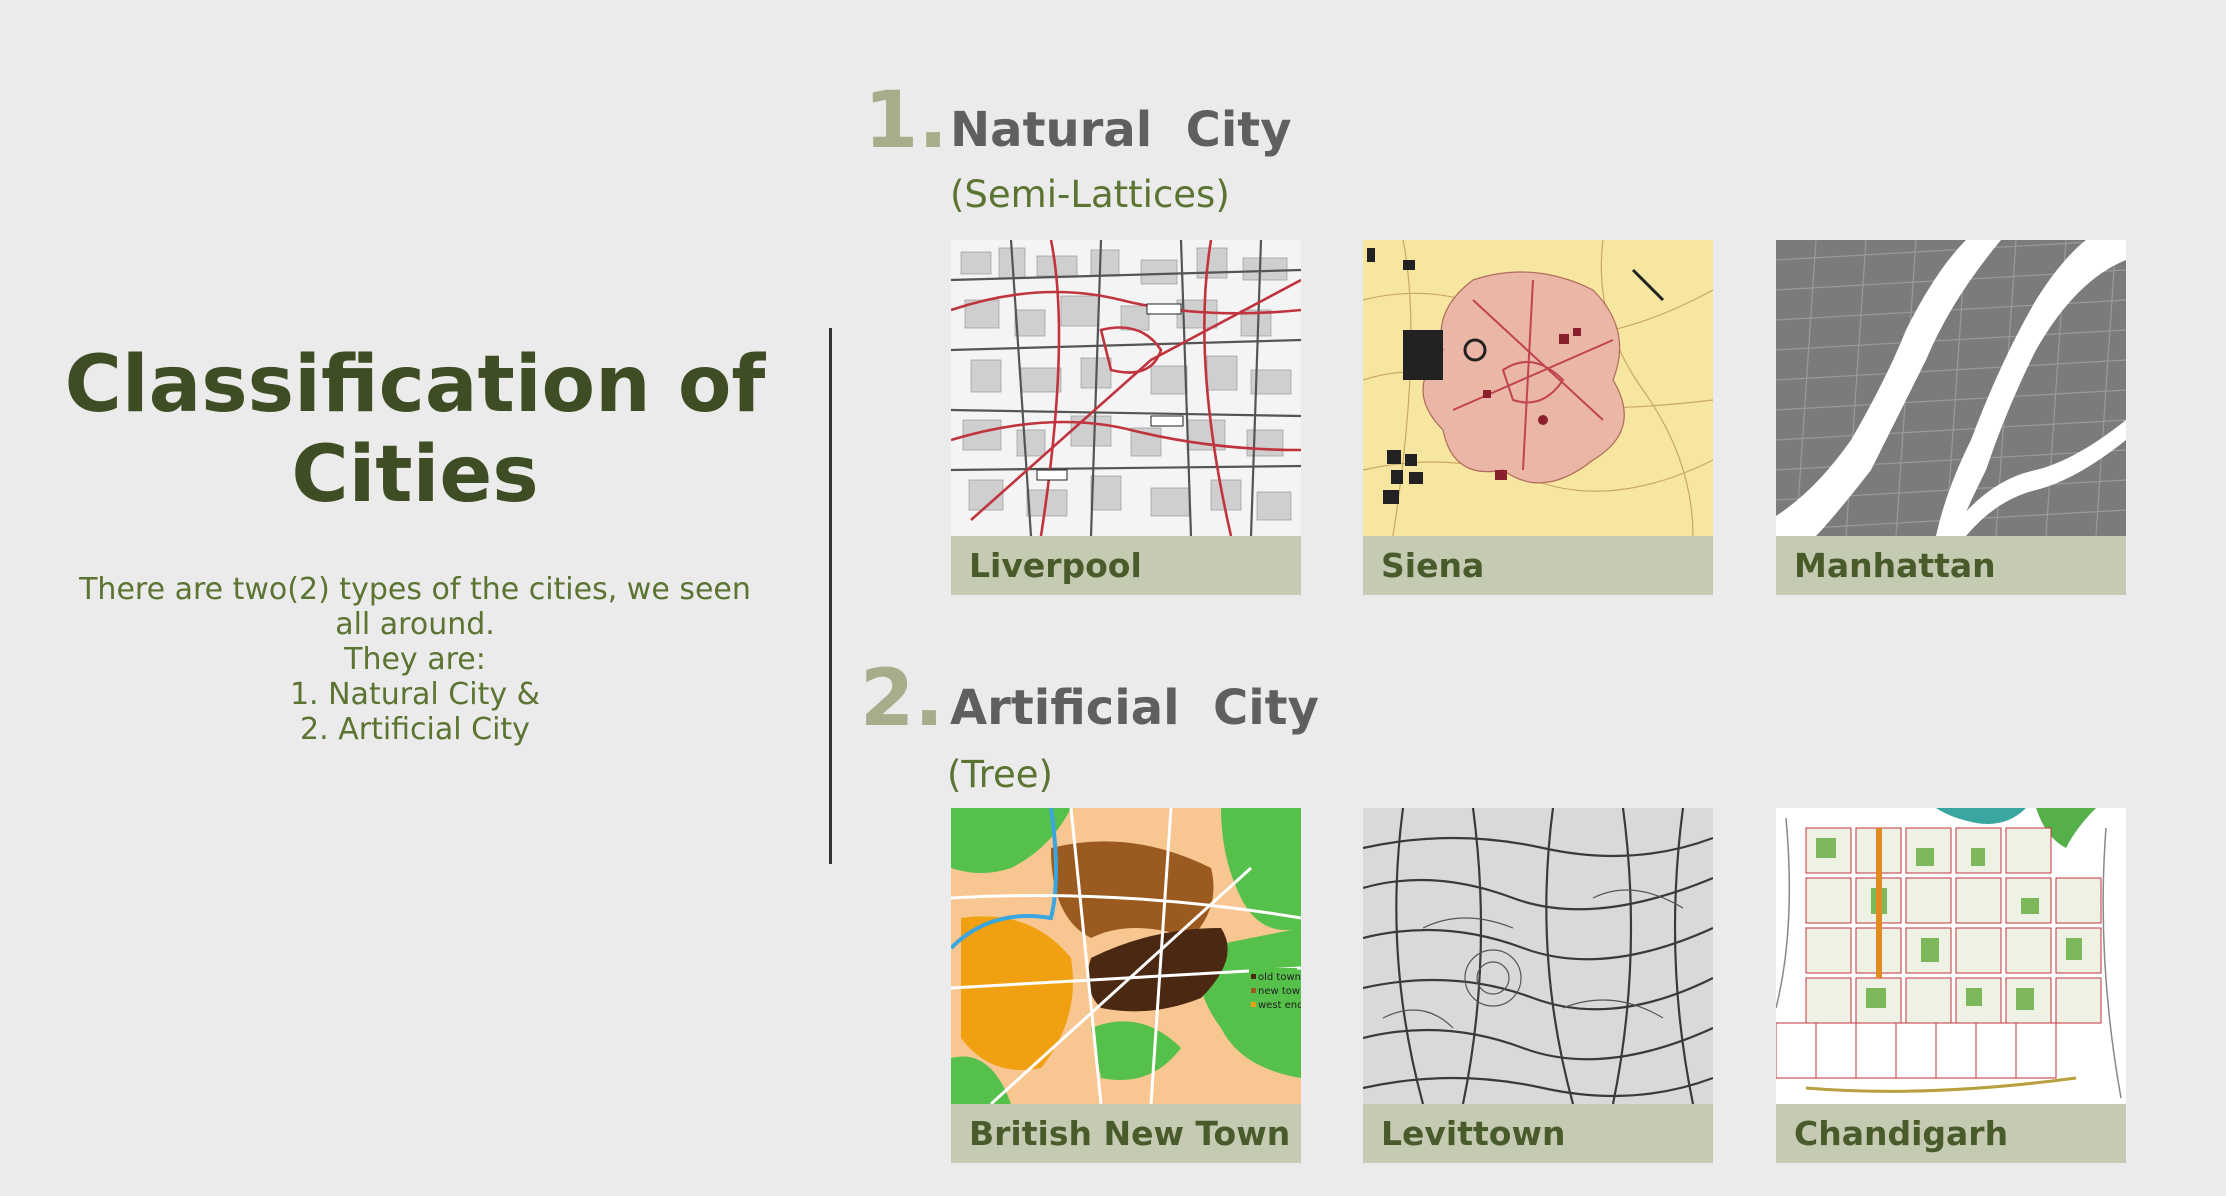 The width and height of the screenshot is (2226, 1196). Describe the element at coordinates (1279, 1005) in the screenshot. I see `legend-west-end: west end` at that location.